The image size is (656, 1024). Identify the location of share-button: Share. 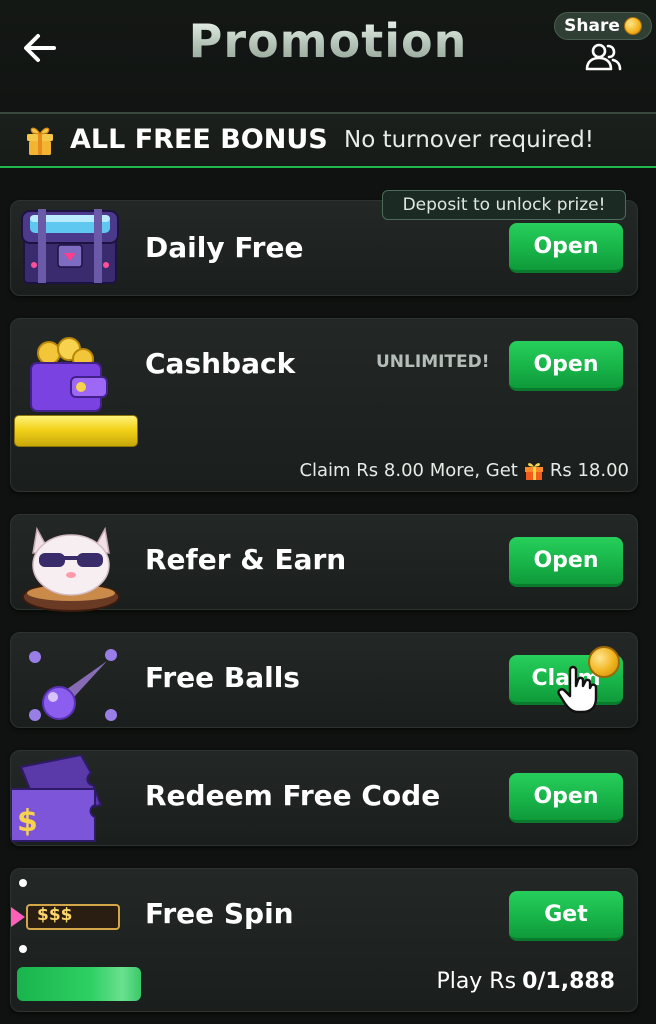
(603, 26).